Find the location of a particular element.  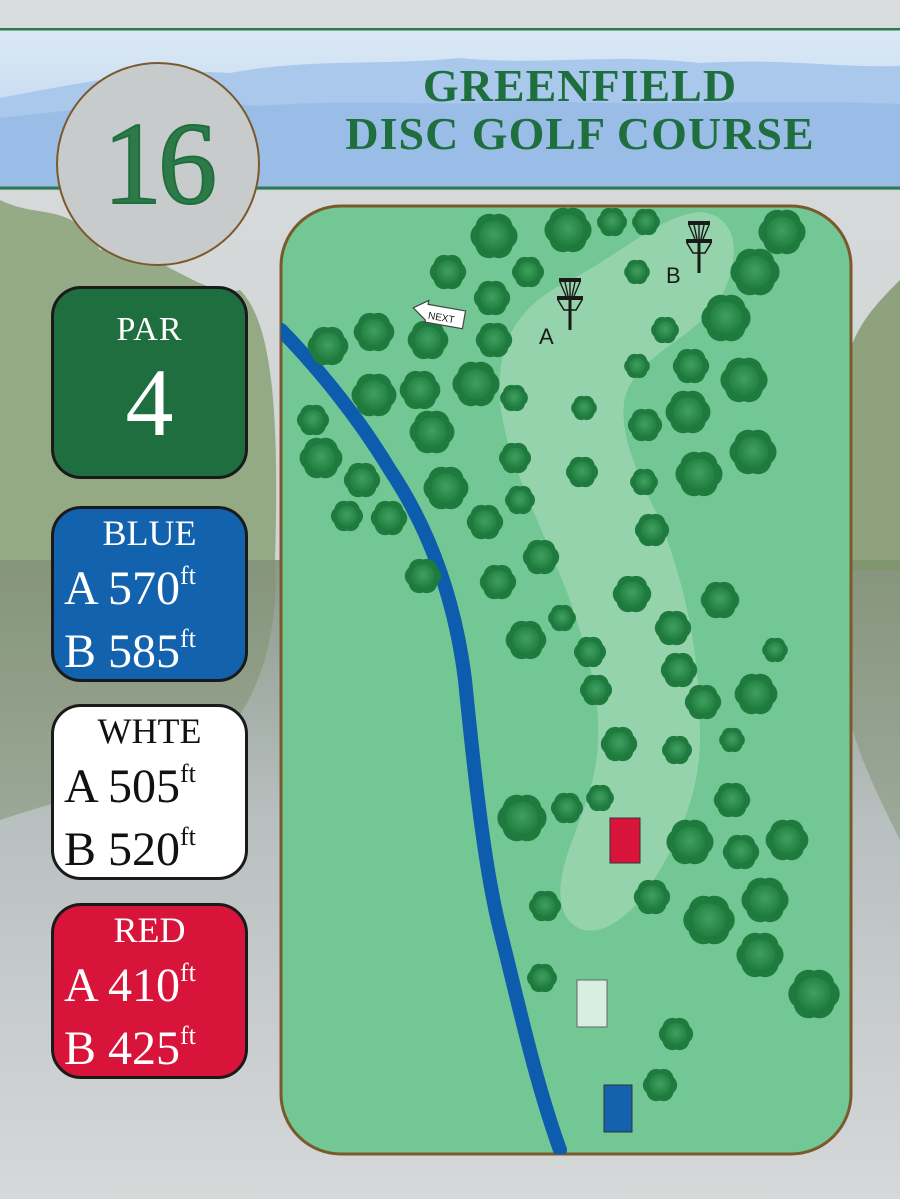

basket-b-label: B is located at coordinates (673, 275).